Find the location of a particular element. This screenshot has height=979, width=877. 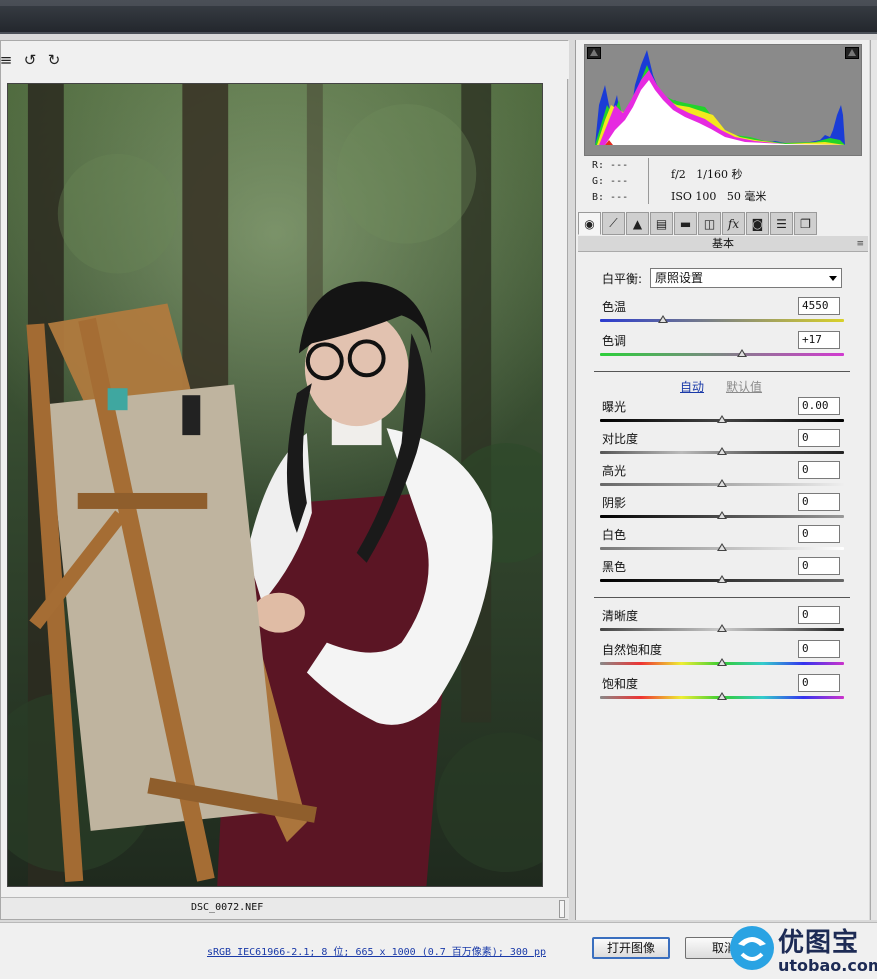

chevron-down-icon is located at coordinates (833, 278).